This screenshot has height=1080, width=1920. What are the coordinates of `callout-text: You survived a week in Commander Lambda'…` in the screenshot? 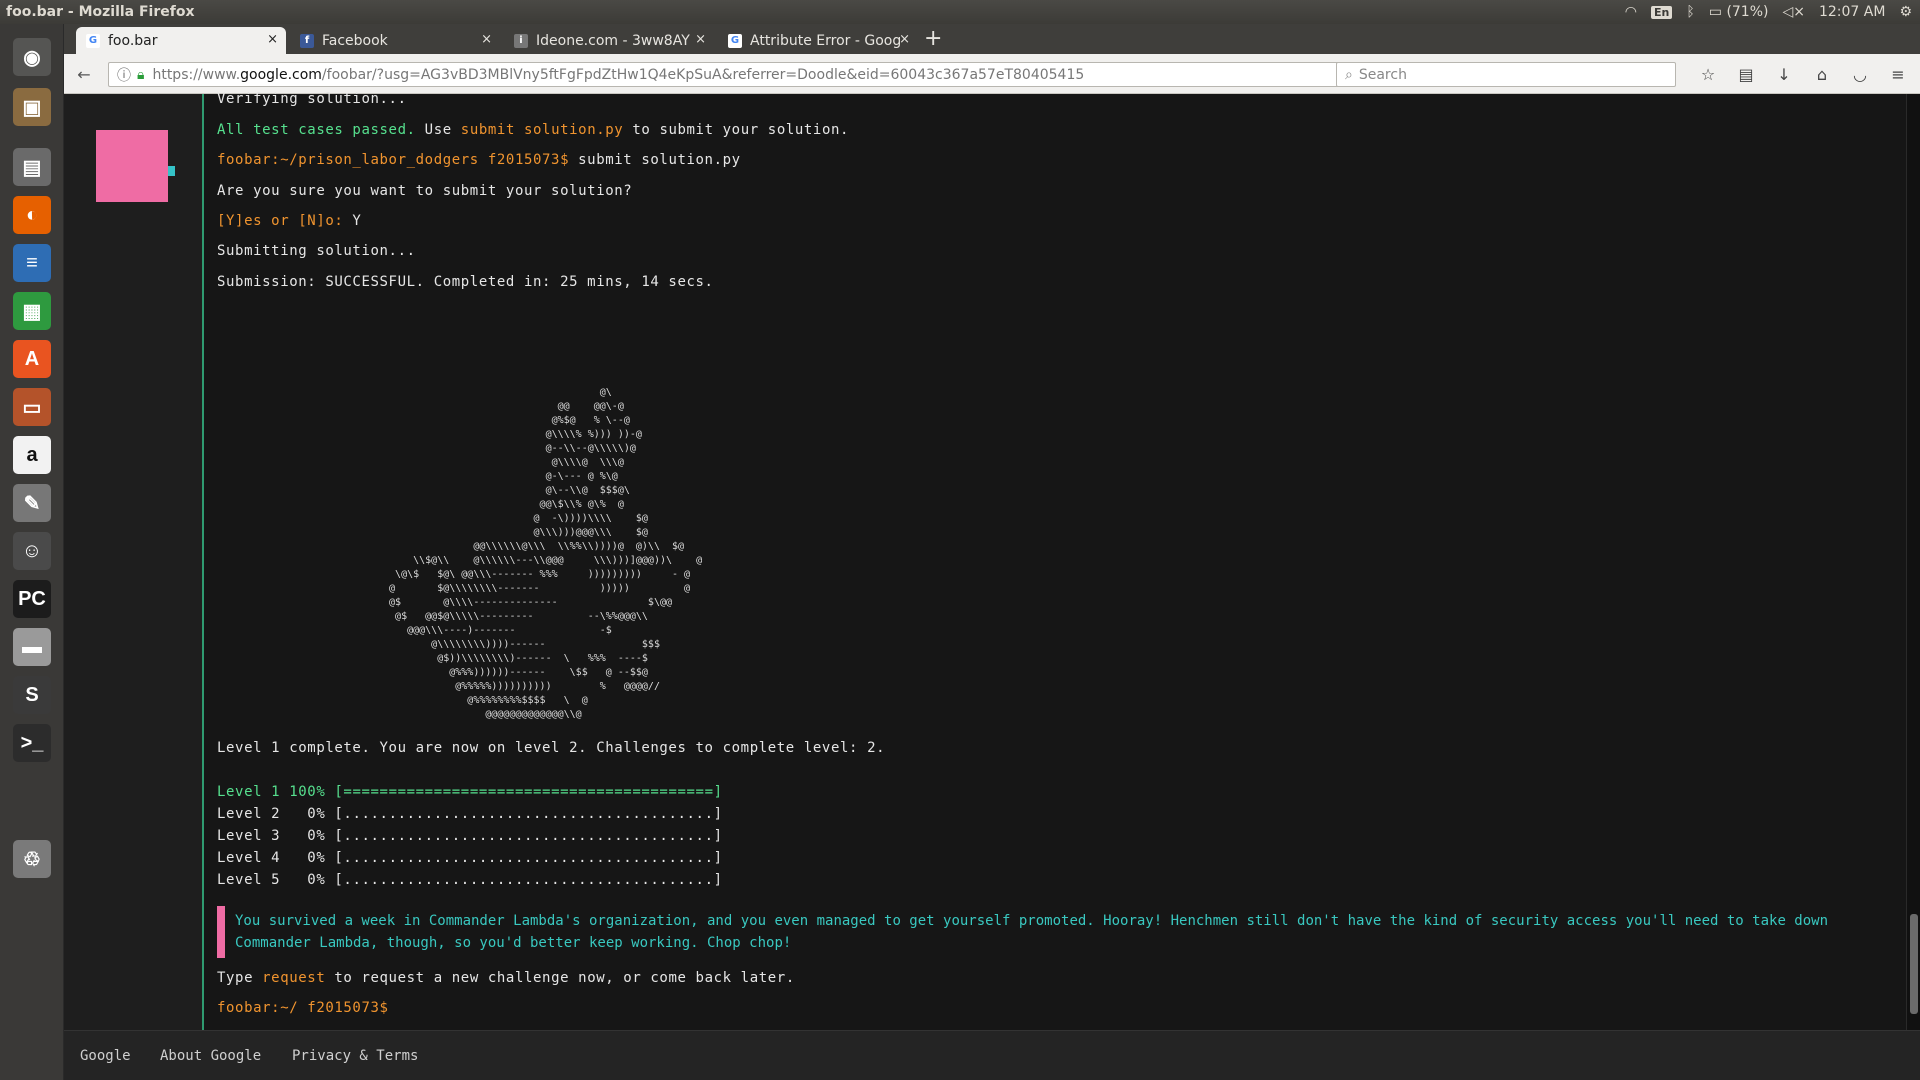 It's located at (1032, 932).